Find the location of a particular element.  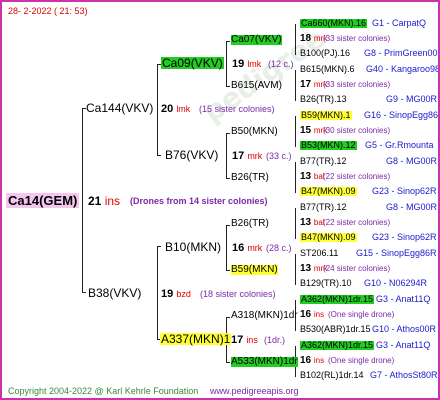

queen-b26-13: B26(TR).13 is located at coordinates (323, 99).